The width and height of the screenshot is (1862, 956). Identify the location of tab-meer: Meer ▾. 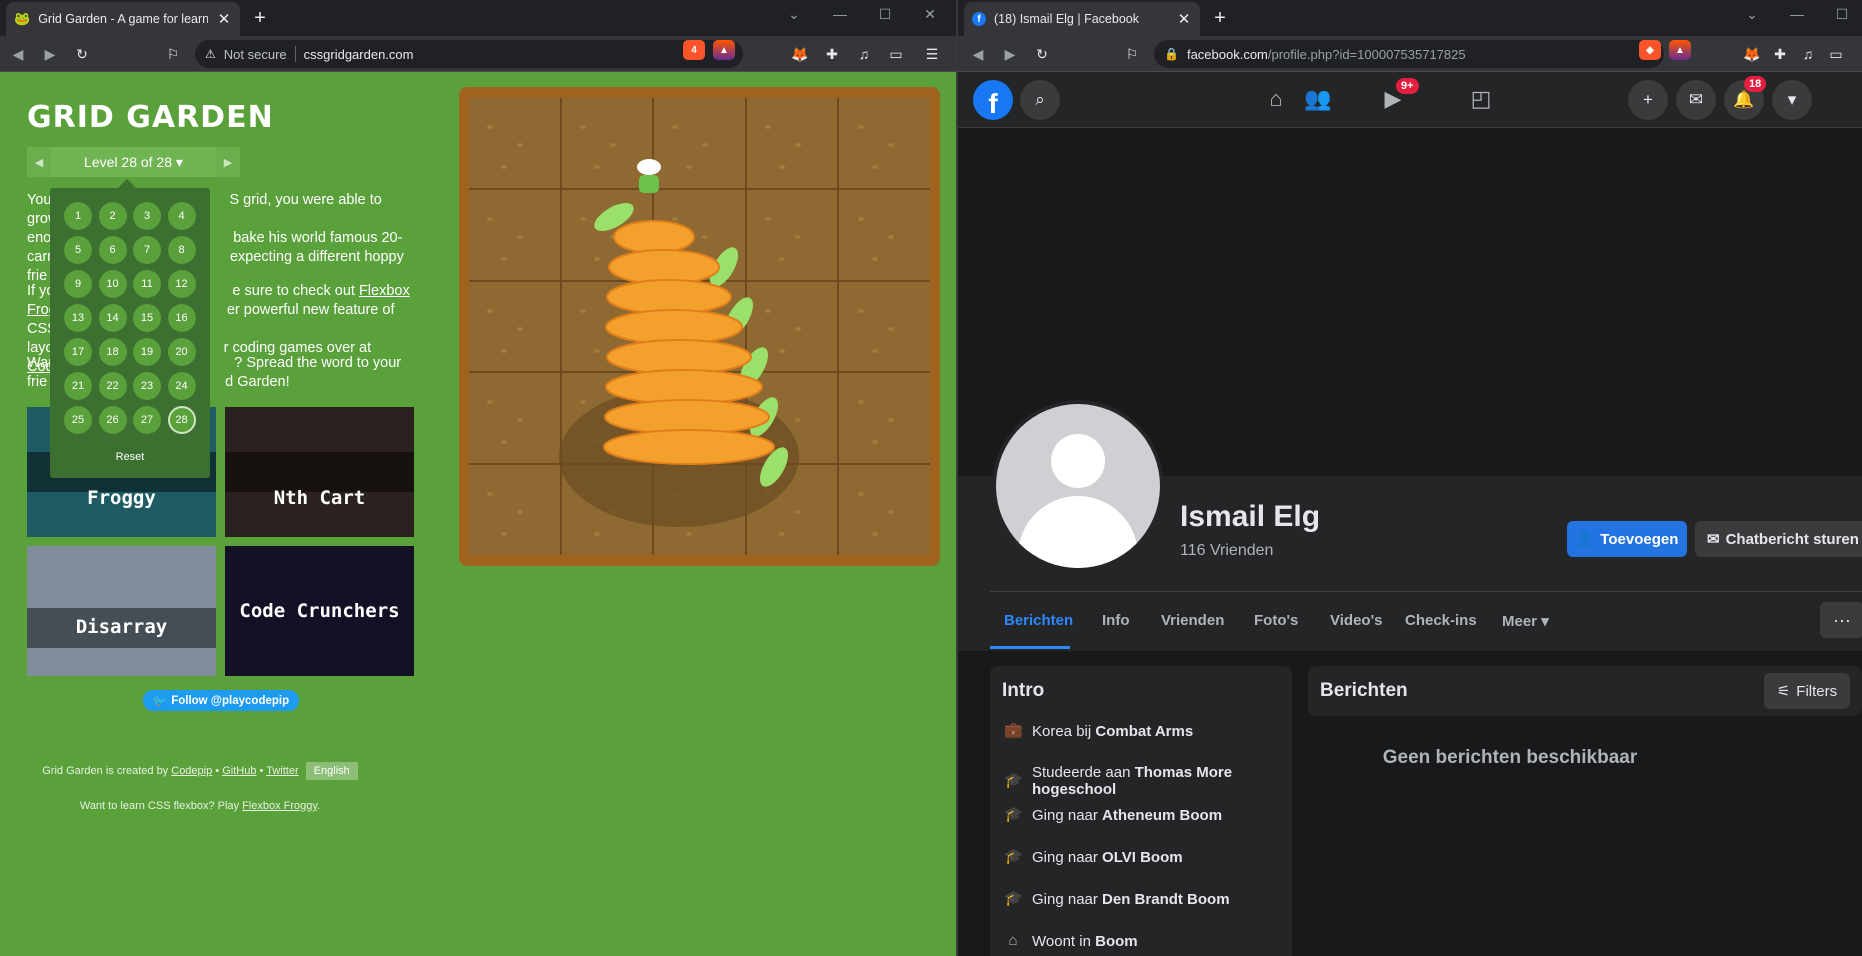
(1525, 621).